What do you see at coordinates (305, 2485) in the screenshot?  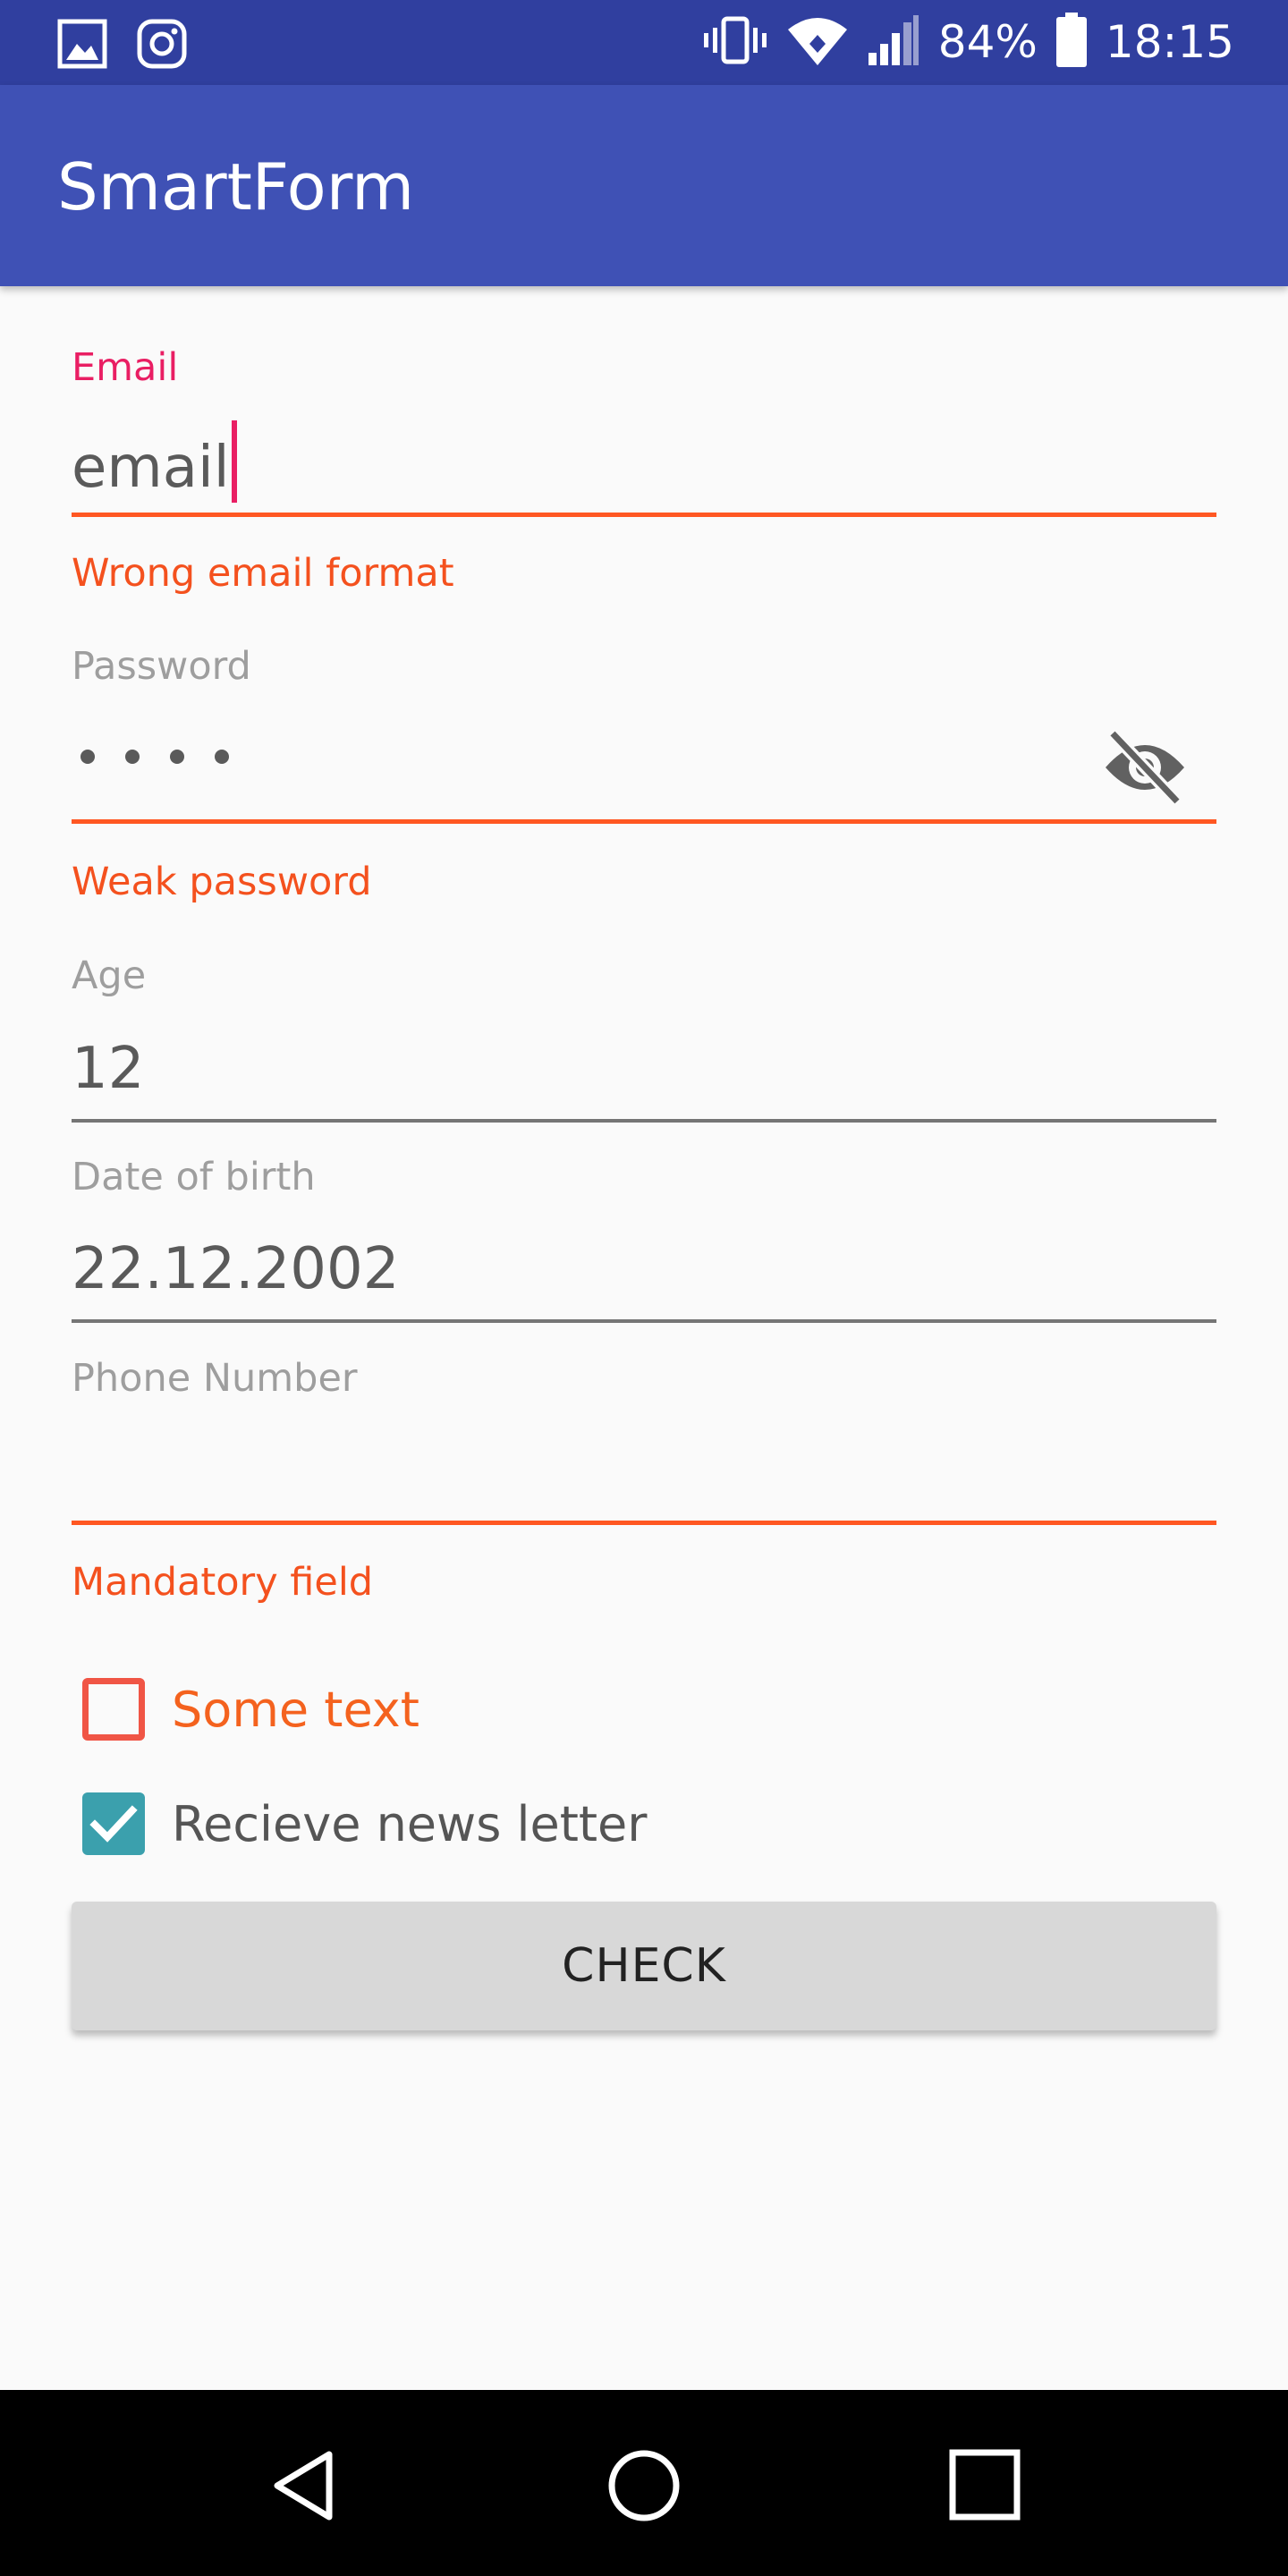 I see `back-icon` at bounding box center [305, 2485].